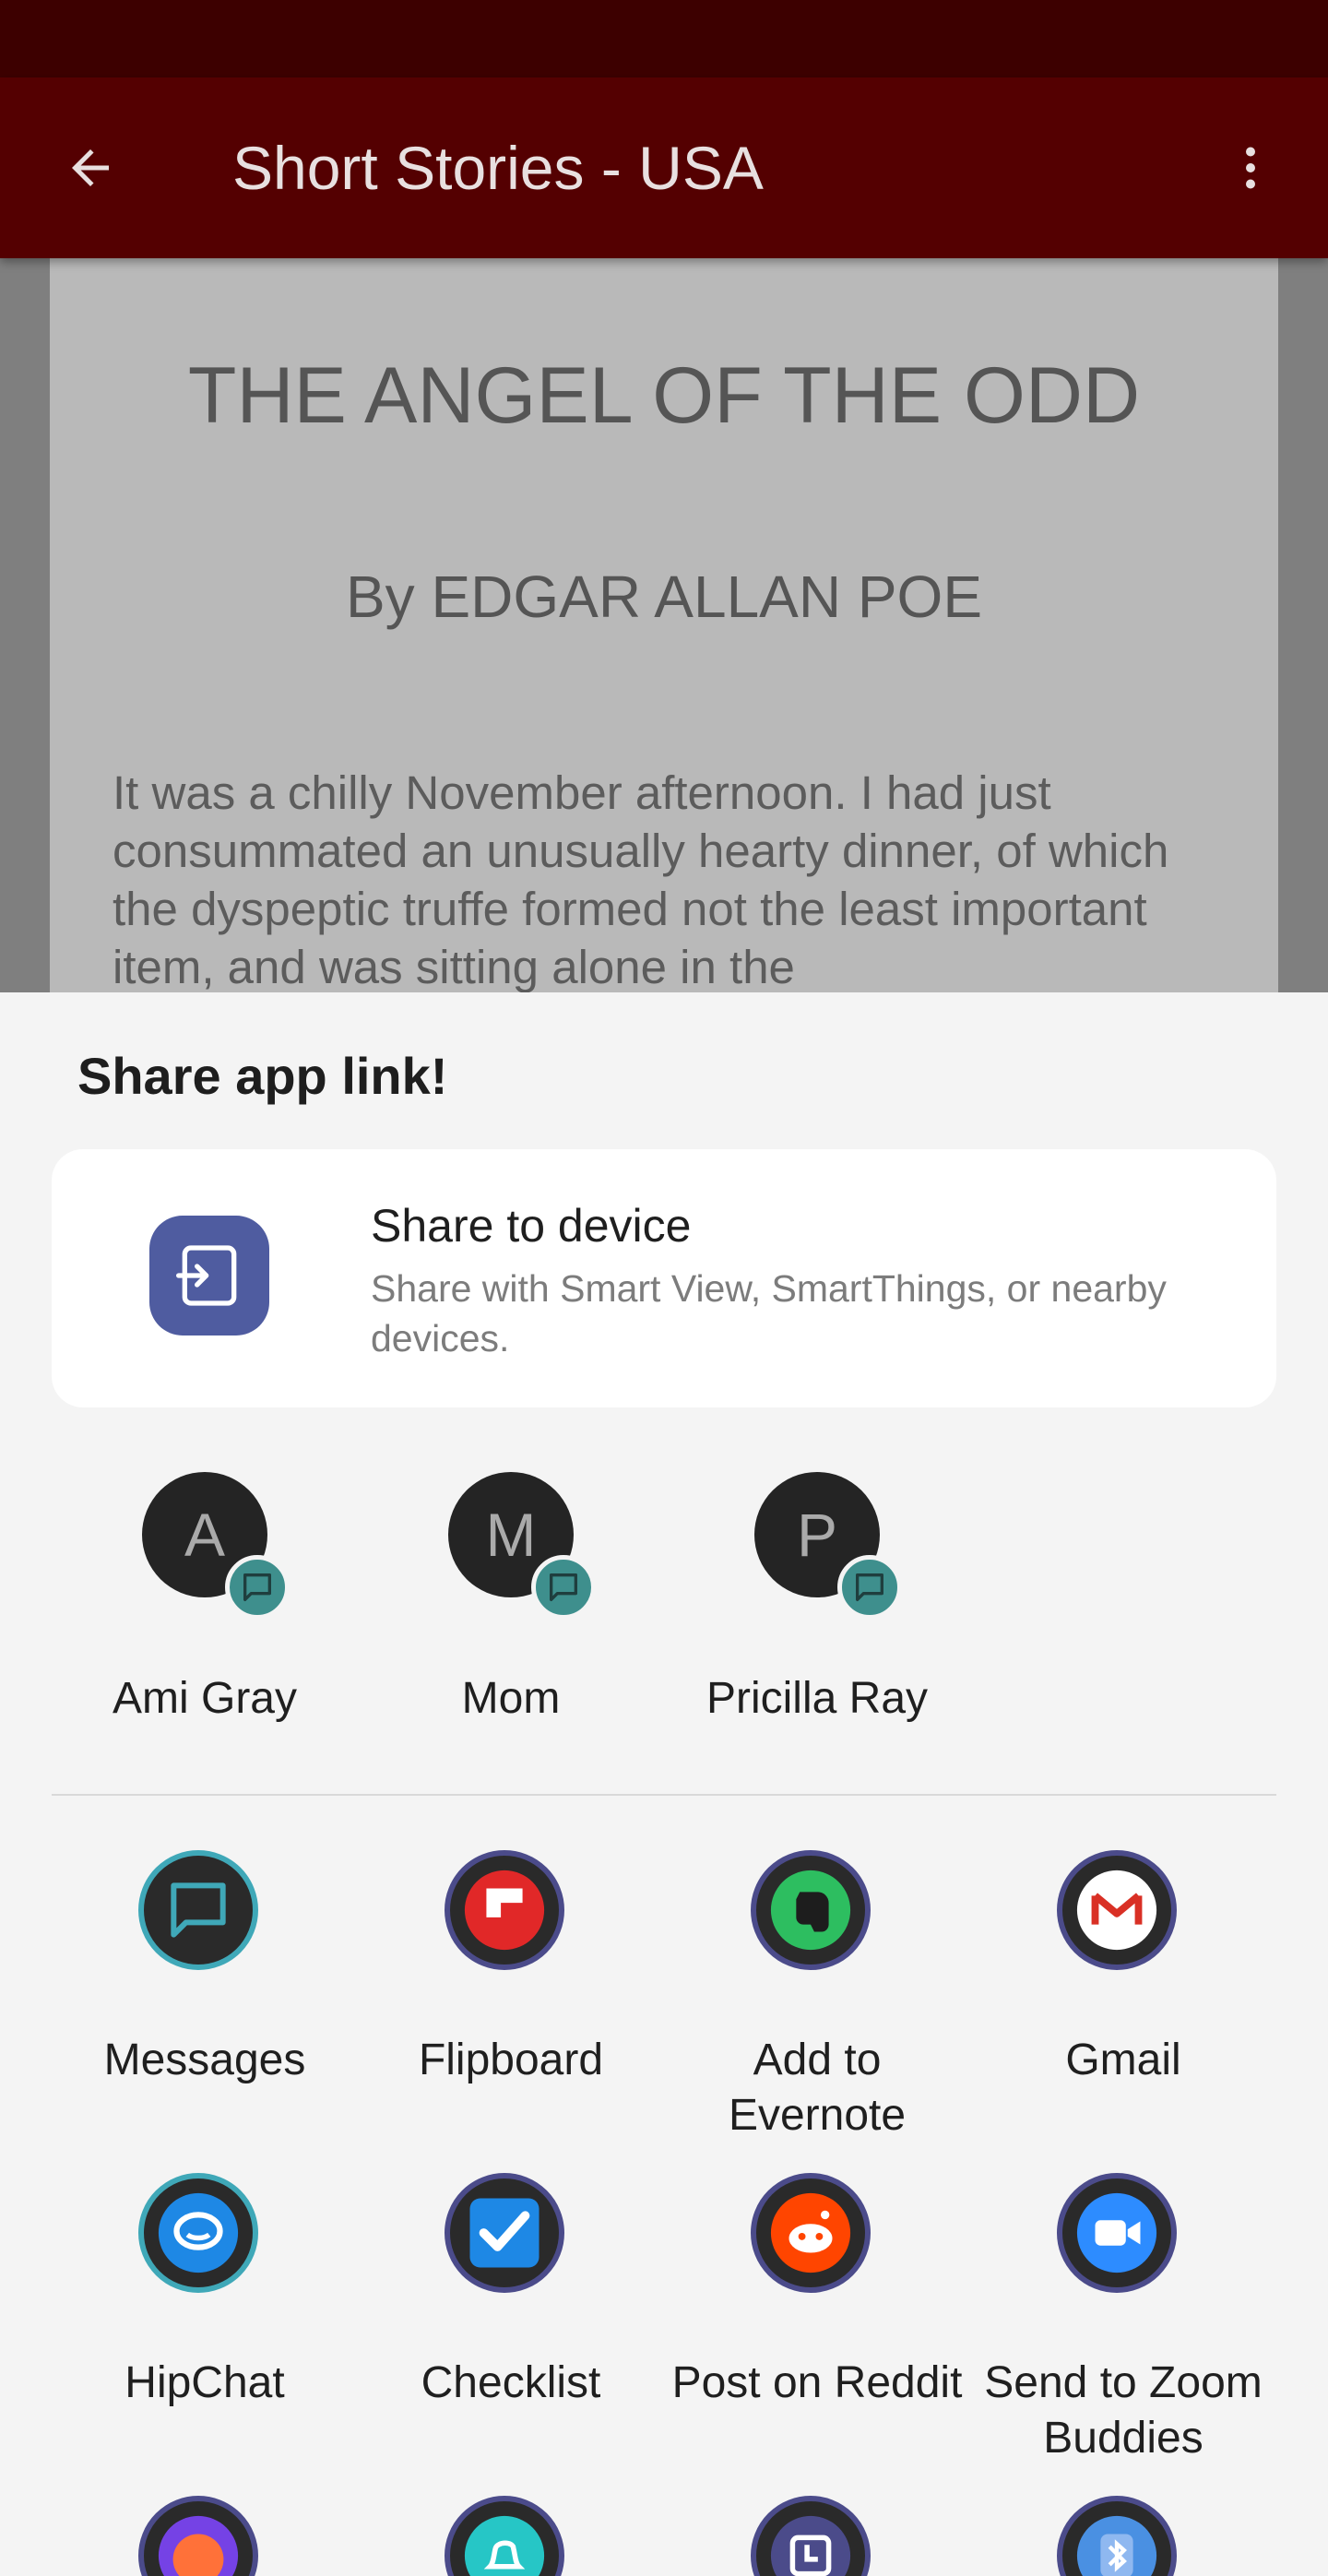 This screenshot has width=1328, height=2576. Describe the element at coordinates (1117, 1910) in the screenshot. I see `gmail-icon` at that location.